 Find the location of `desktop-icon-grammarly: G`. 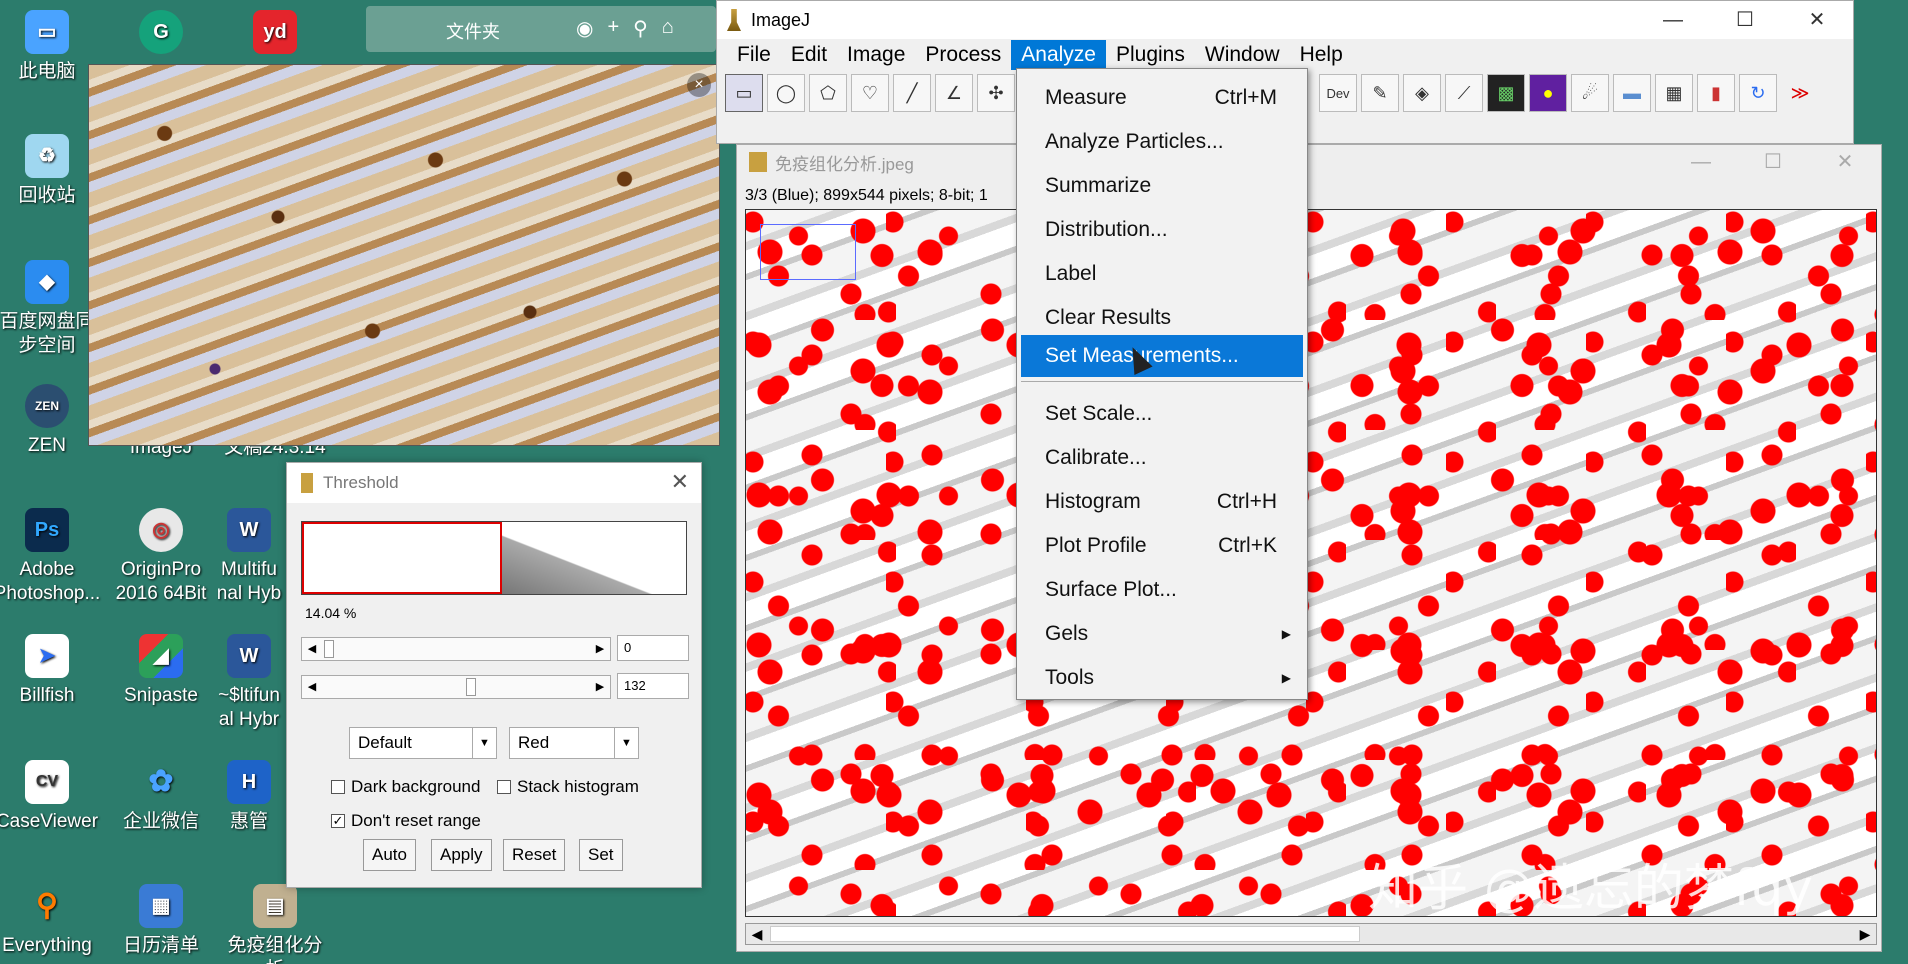

desktop-icon-grammarly: G is located at coordinates (161, 35).